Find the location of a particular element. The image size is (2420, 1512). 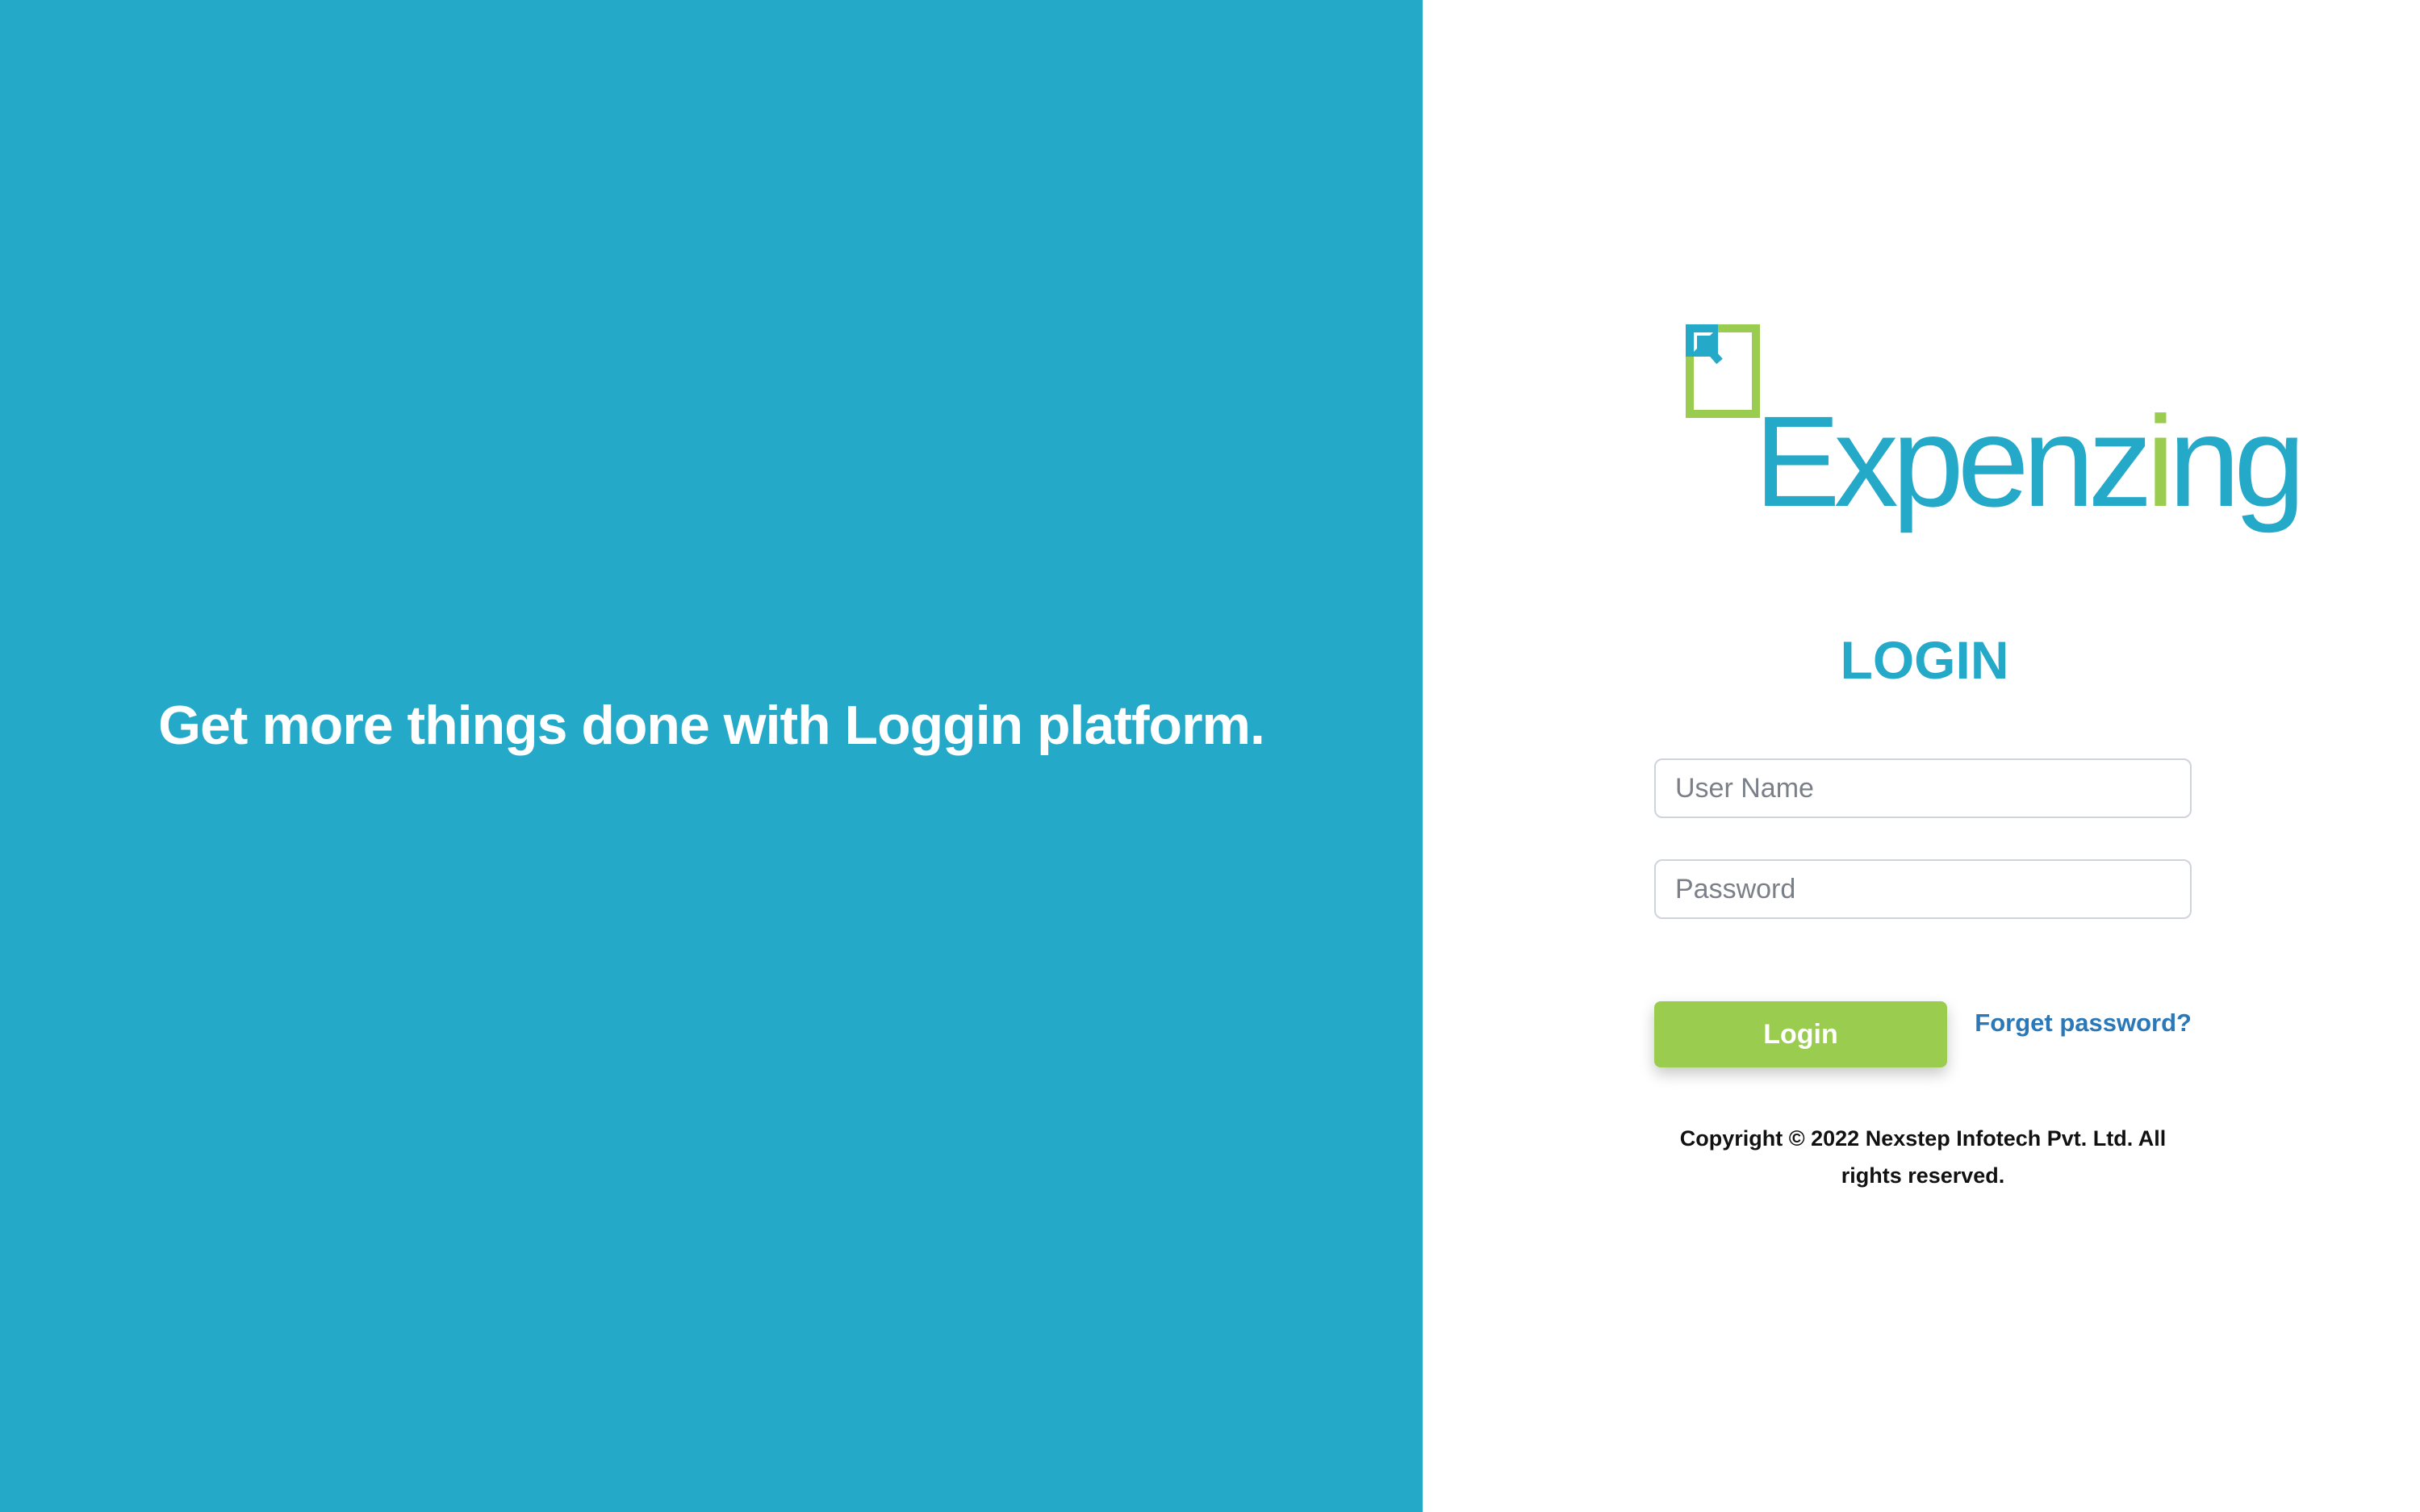

expenzing-logo: Expenzing is located at coordinates (1996, 425).